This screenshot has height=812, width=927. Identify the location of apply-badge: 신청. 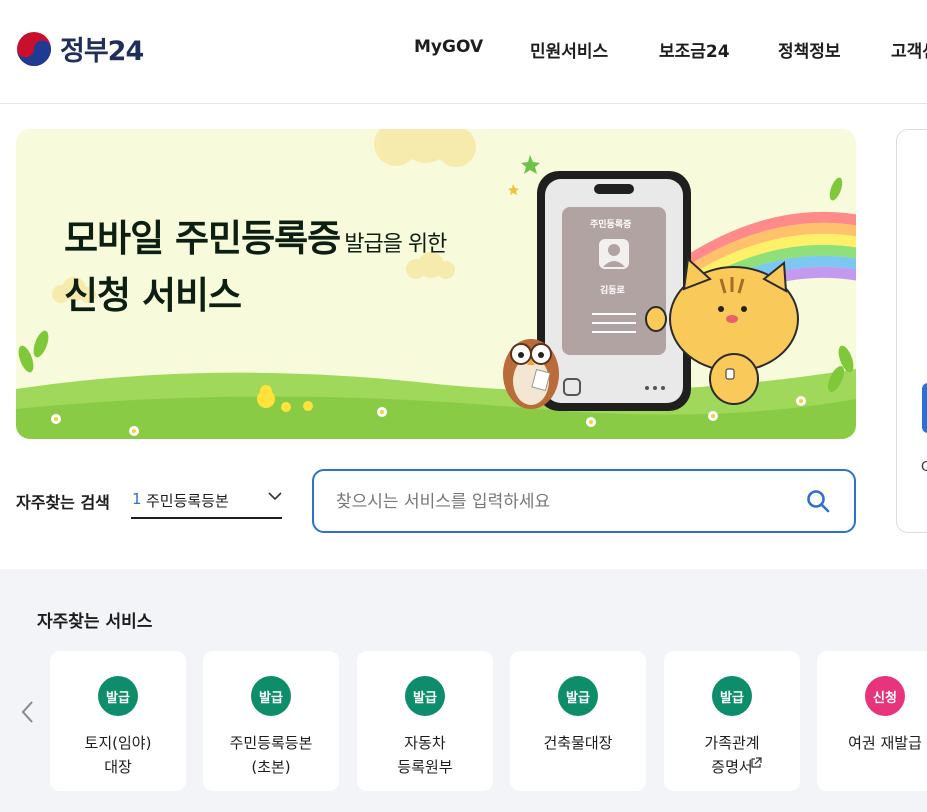
(885, 696).